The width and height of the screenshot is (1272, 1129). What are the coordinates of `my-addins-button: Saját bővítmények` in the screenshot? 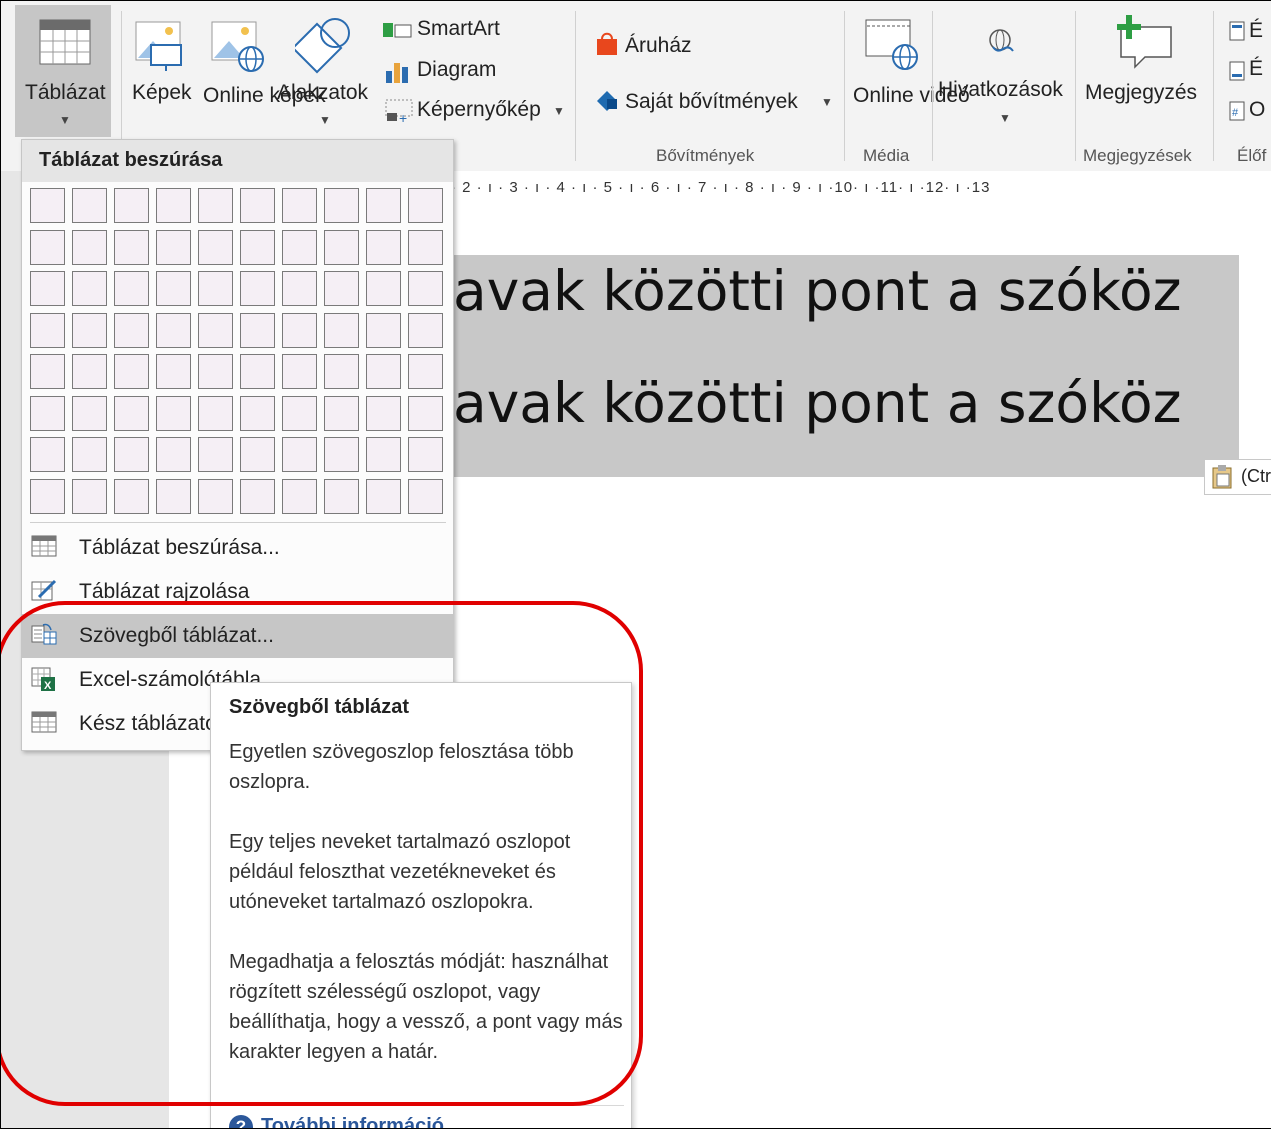 It's located at (711, 102).